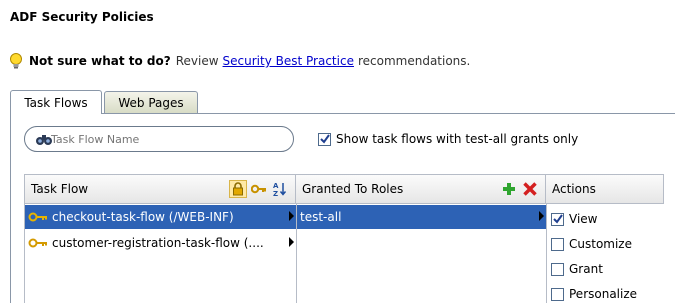 Image resolution: width=675 pixels, height=303 pixels. I want to click on grant-checkbox, so click(557, 269).